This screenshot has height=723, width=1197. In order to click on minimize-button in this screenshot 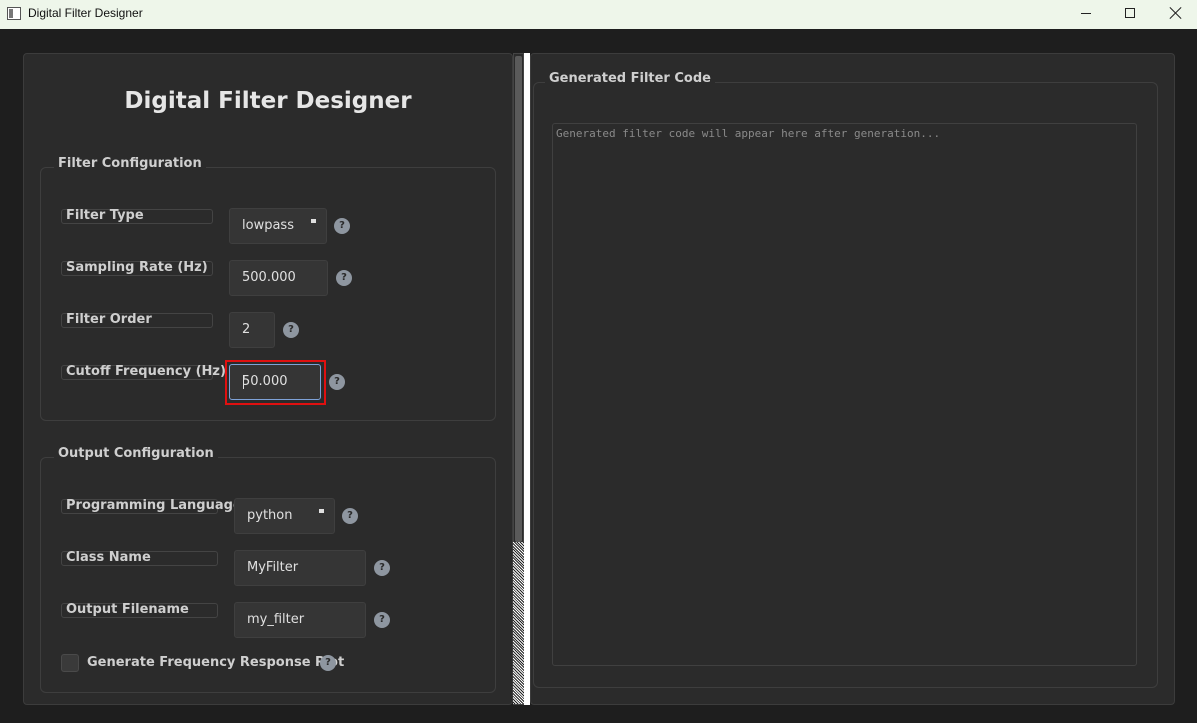, I will do `click(1086, 14)`.